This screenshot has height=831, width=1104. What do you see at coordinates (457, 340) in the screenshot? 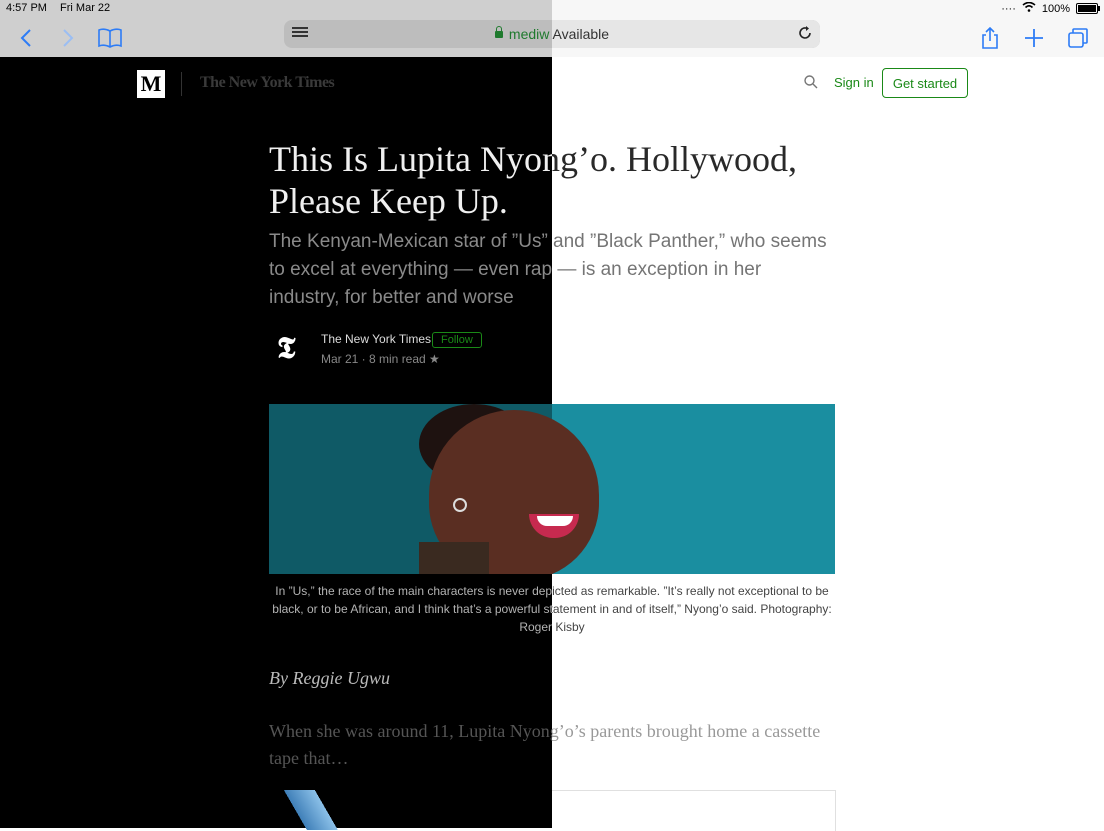
I see `follow-button: Follow` at bounding box center [457, 340].